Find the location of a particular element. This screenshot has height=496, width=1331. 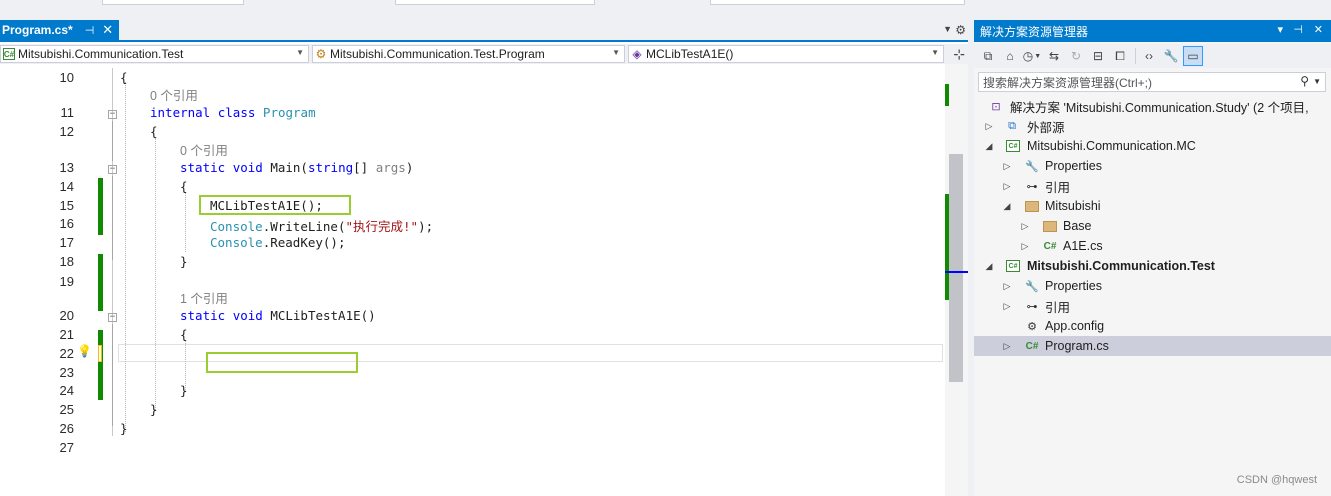

switch-views-icon: ⧉ is located at coordinates (988, 56).